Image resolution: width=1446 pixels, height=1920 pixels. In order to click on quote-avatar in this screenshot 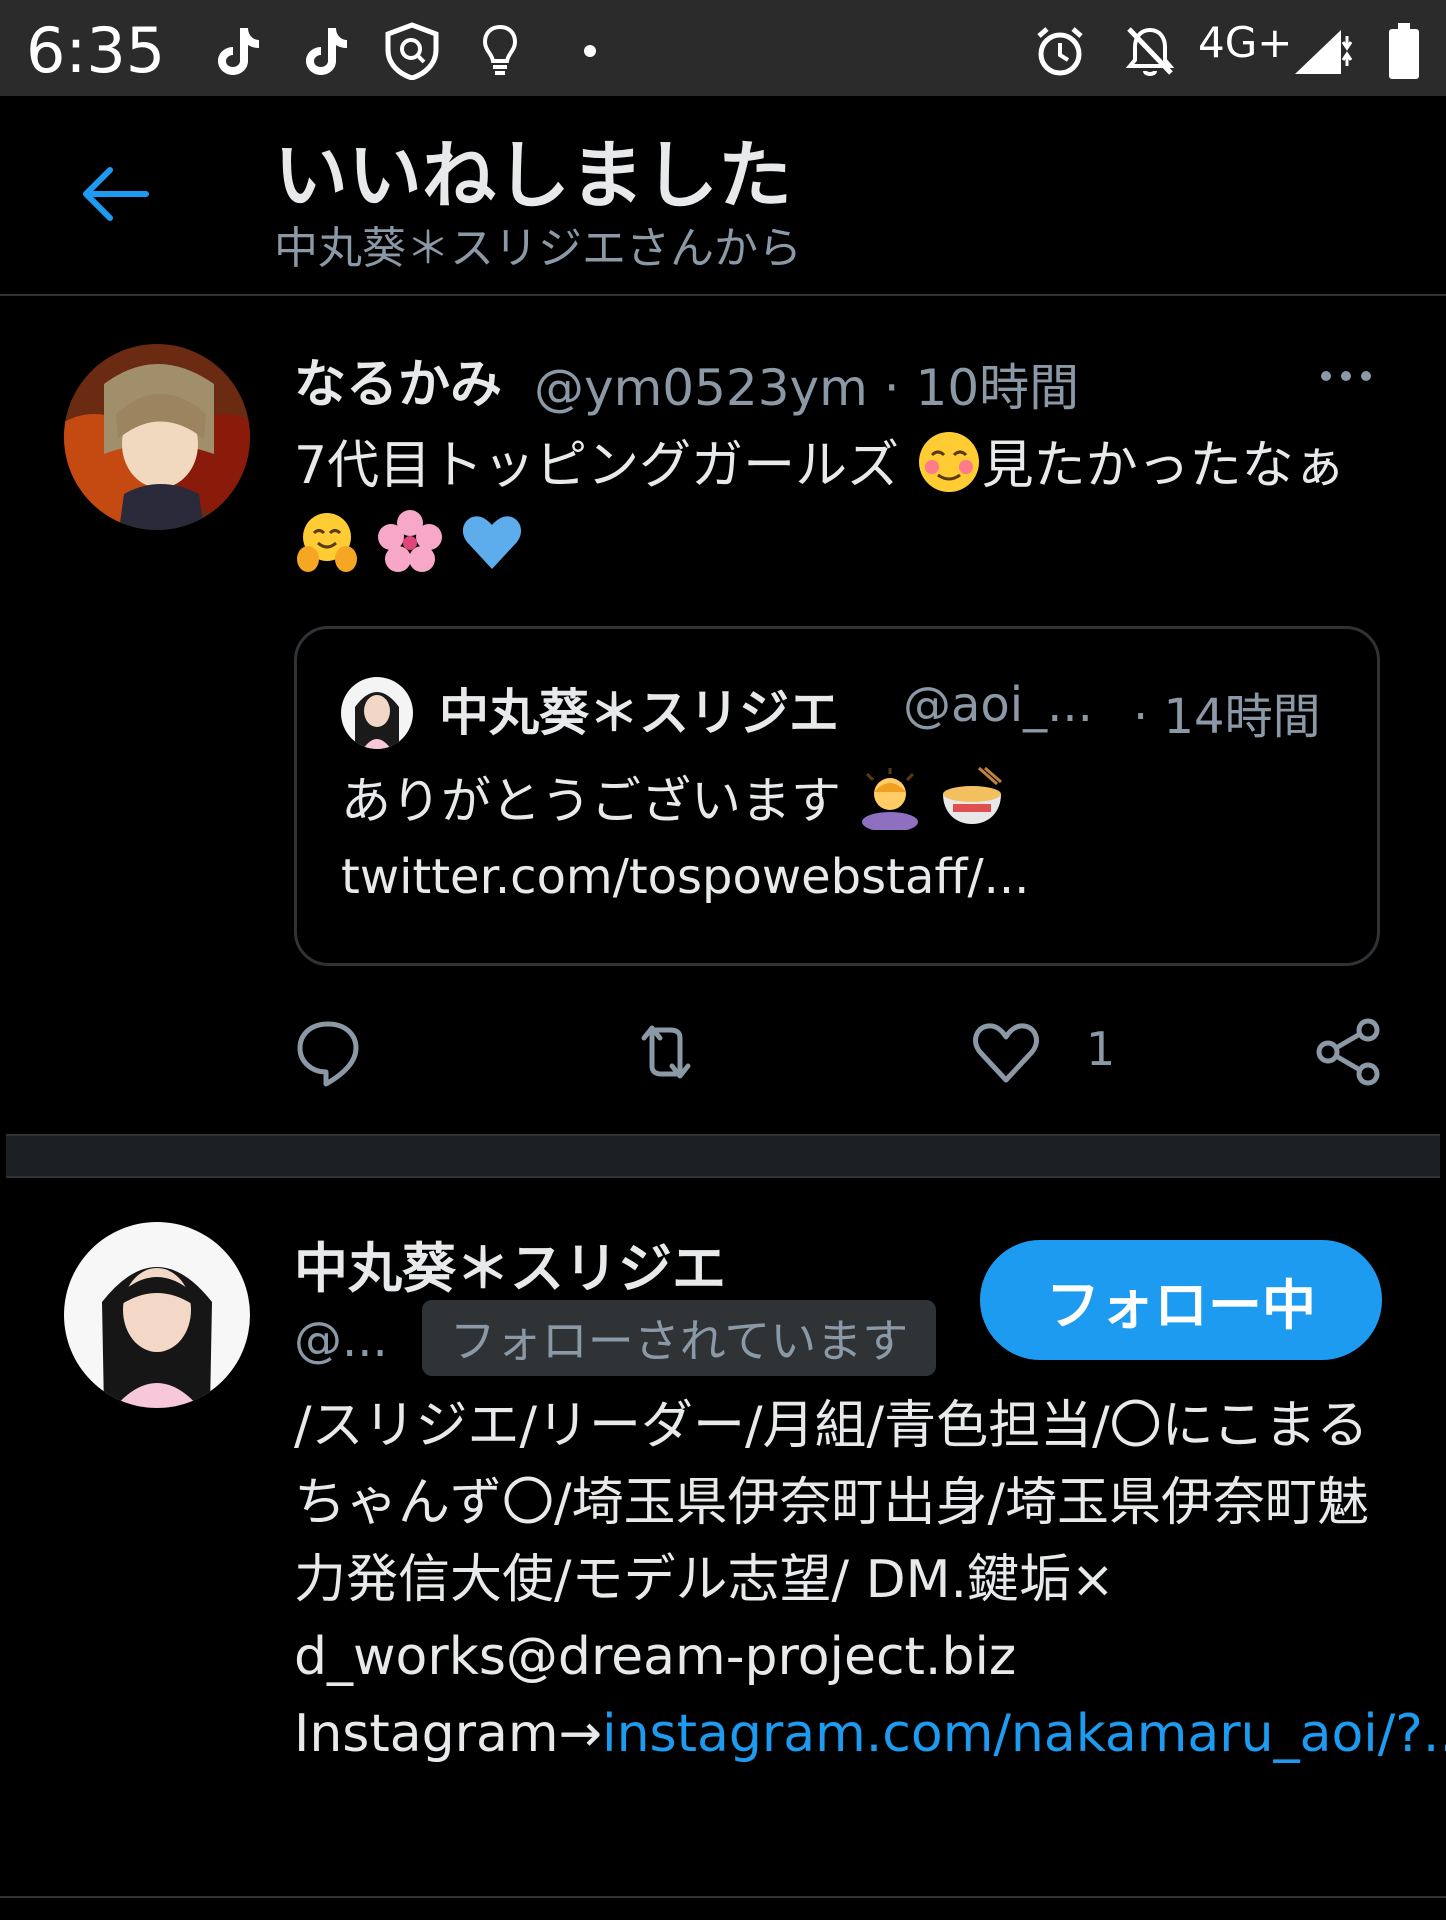, I will do `click(377, 713)`.